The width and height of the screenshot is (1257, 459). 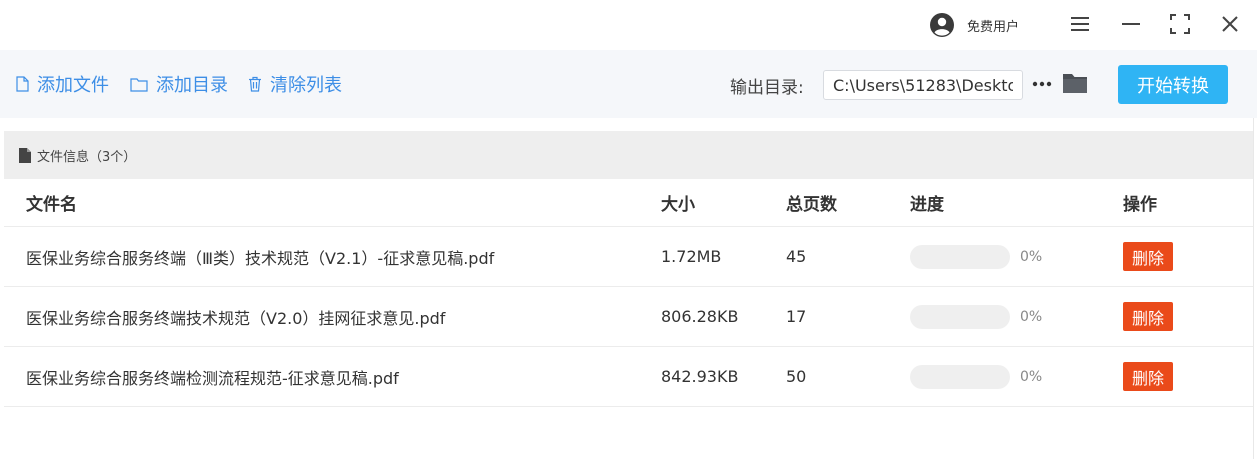 What do you see at coordinates (236, 318) in the screenshot?
I see `file-name: 医保业务综合服务终端技术规范（V2.0）挂网征求意见.pdf` at bounding box center [236, 318].